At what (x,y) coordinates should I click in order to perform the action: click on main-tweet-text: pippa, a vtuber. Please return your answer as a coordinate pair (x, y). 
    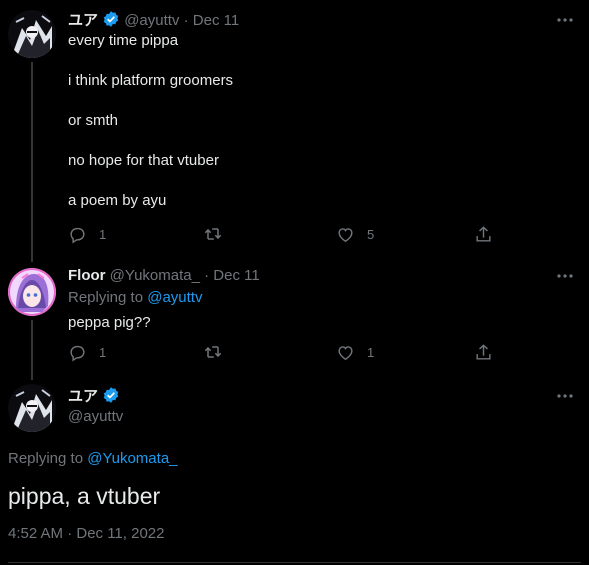
    Looking at the image, I should click on (84, 496).